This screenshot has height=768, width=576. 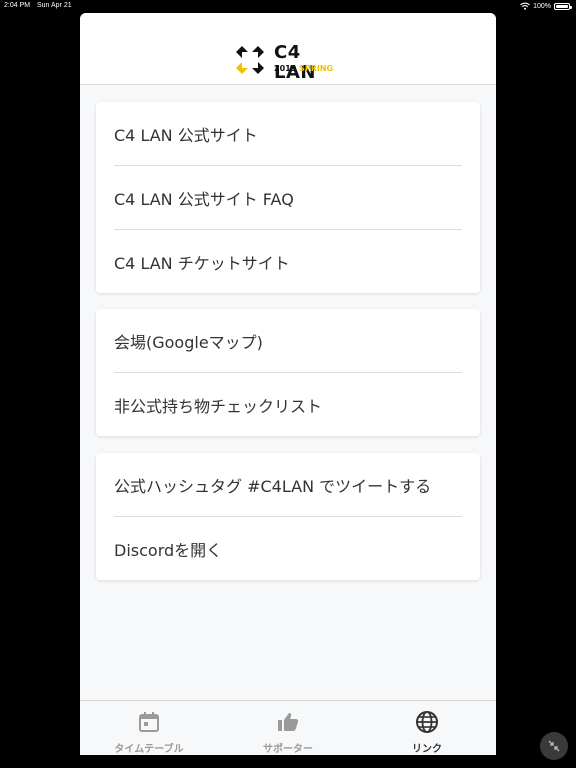 I want to click on links-card-venue: 会場(Googleマップ) 非公式持ち物チェックリスト, so click(x=288, y=372).